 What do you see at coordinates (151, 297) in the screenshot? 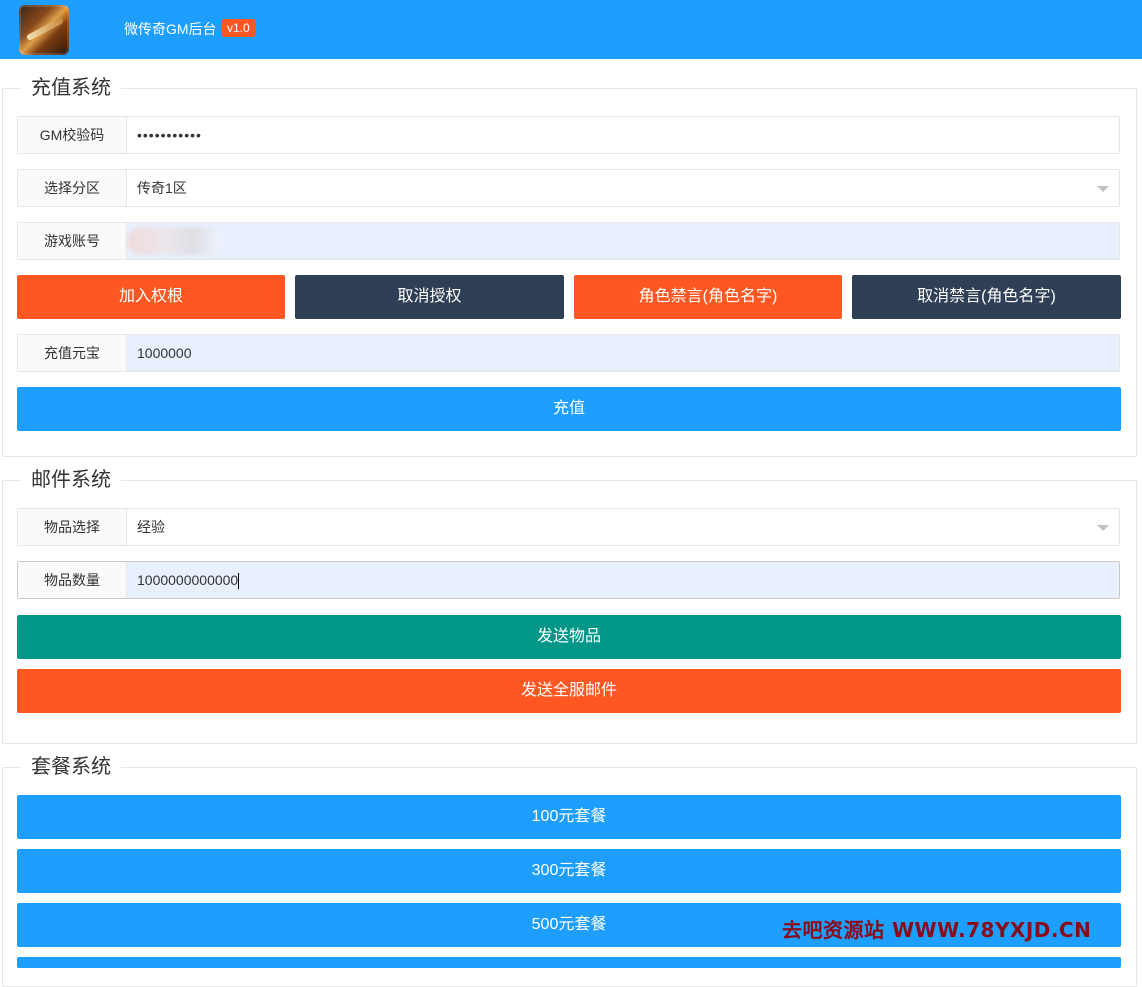
I see `grant-permission-button: 加入权根` at bounding box center [151, 297].